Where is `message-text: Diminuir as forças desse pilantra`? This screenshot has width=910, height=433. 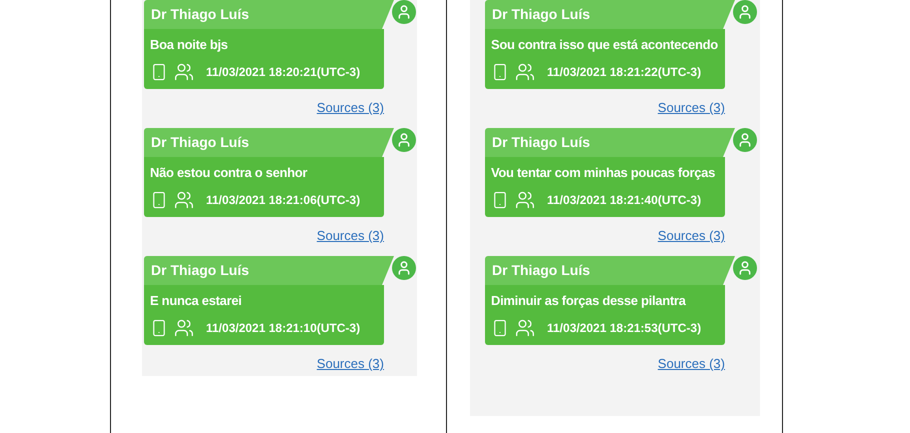
message-text: Diminuir as forças desse pilantra is located at coordinates (589, 301).